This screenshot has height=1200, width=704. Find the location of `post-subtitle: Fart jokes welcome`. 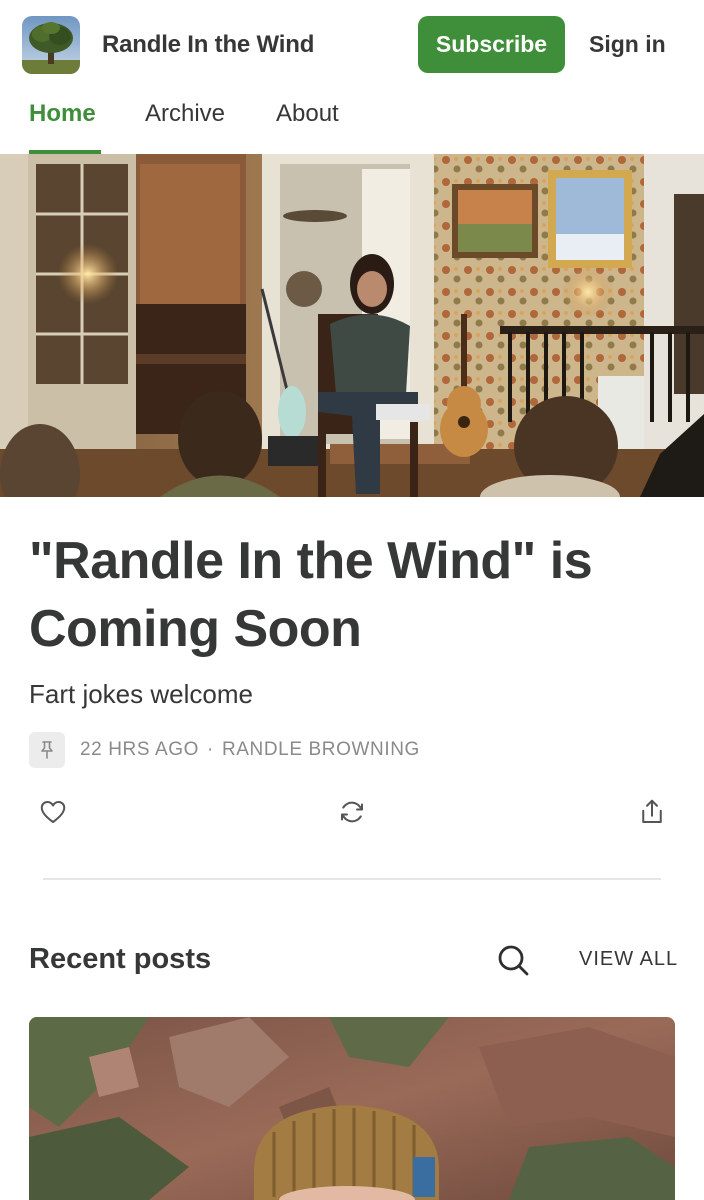

post-subtitle: Fart jokes welcome is located at coordinates (141, 694).